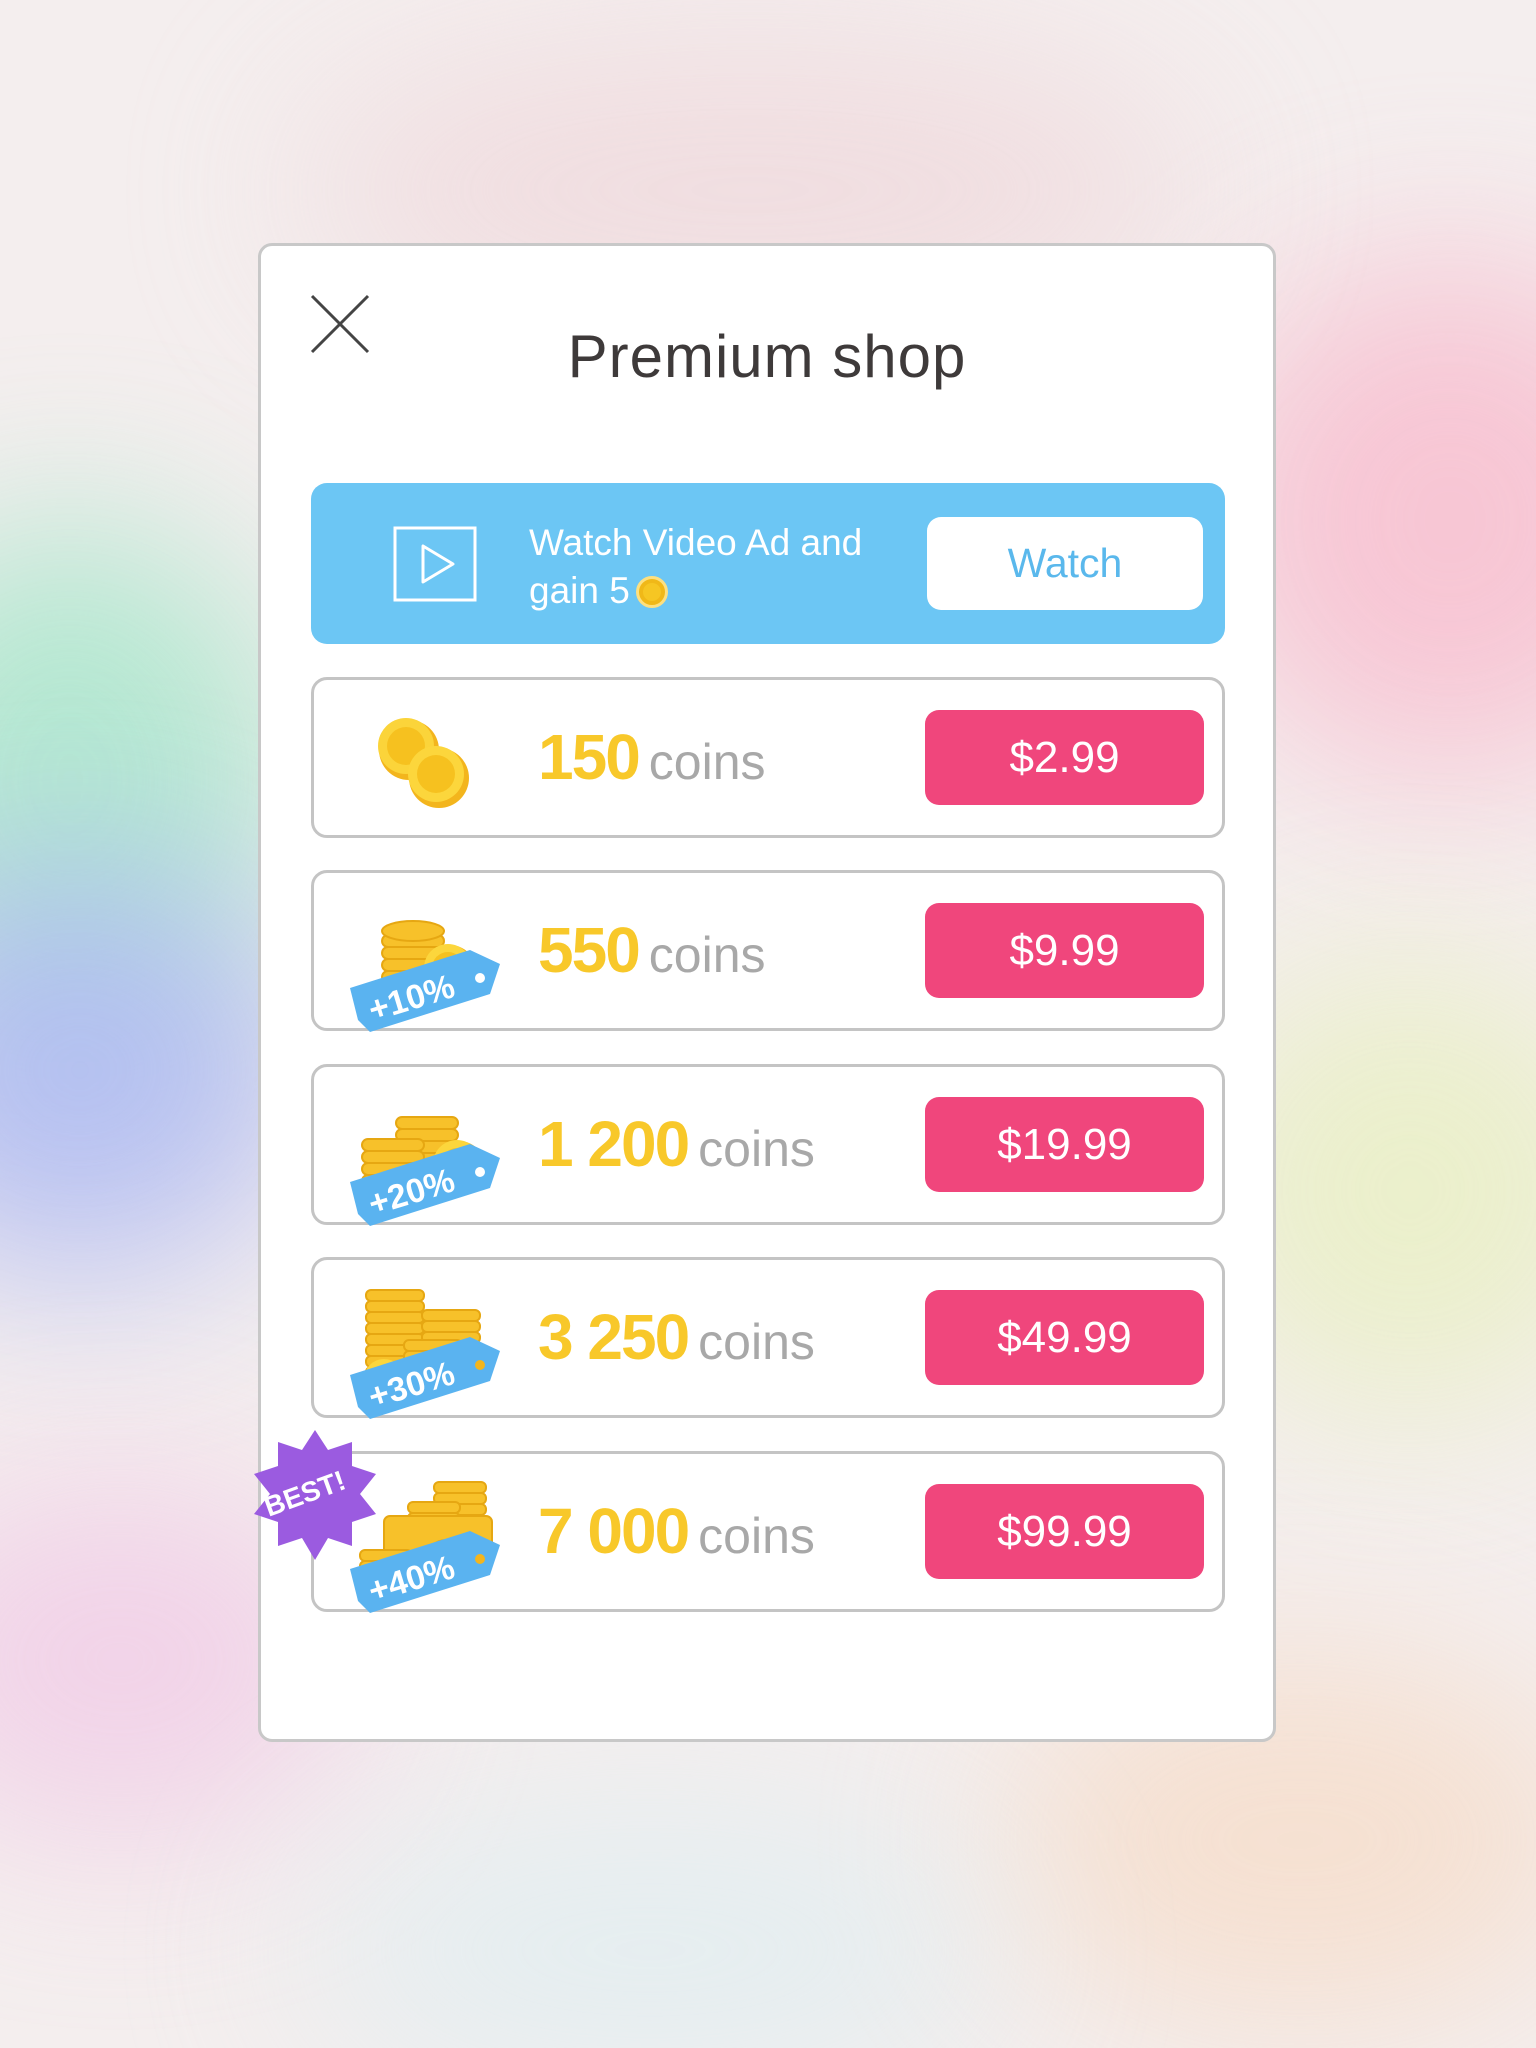 This screenshot has height=2048, width=1536. Describe the element at coordinates (676, 1337) in the screenshot. I see `coin-amount: 3 250 coins` at that location.